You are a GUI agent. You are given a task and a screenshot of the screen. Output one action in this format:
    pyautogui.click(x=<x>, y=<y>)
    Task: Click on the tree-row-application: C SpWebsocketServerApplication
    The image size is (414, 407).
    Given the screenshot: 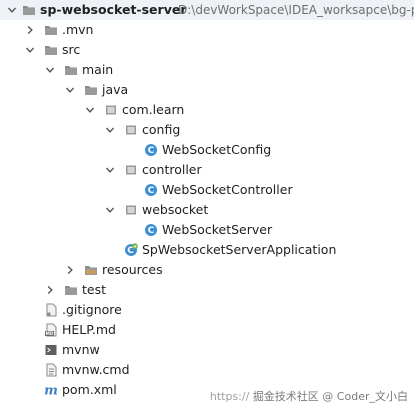 What is the action you would take?
    pyautogui.click(x=207, y=250)
    